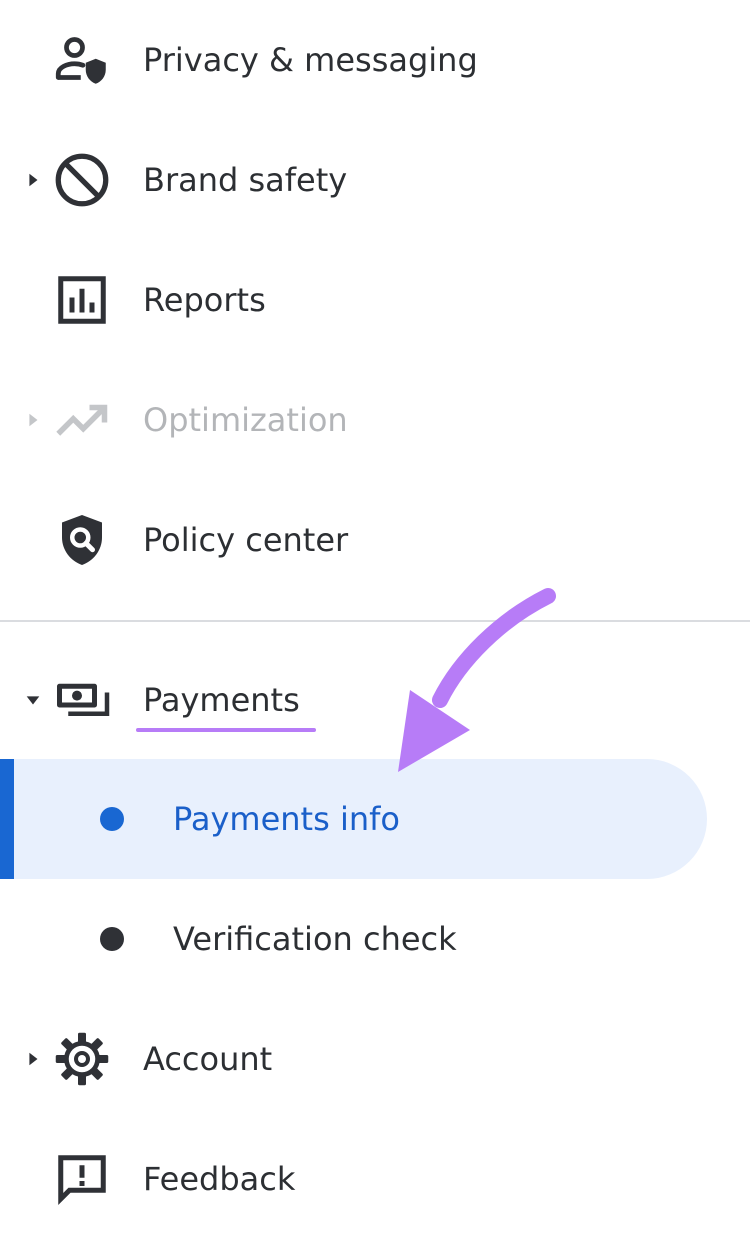 Image resolution: width=750 pixels, height=1255 pixels. Describe the element at coordinates (204, 300) in the screenshot. I see `nav-label: Reports` at that location.